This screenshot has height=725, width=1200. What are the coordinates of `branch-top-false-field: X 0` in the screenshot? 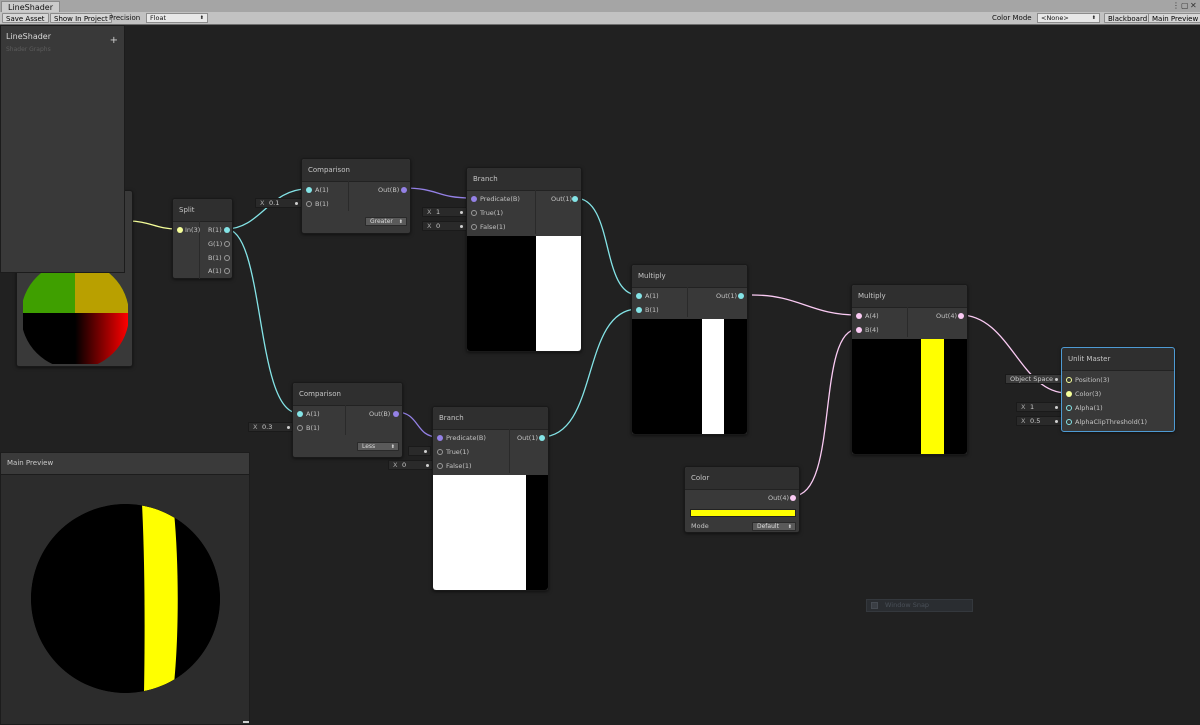 It's located at (444, 226).